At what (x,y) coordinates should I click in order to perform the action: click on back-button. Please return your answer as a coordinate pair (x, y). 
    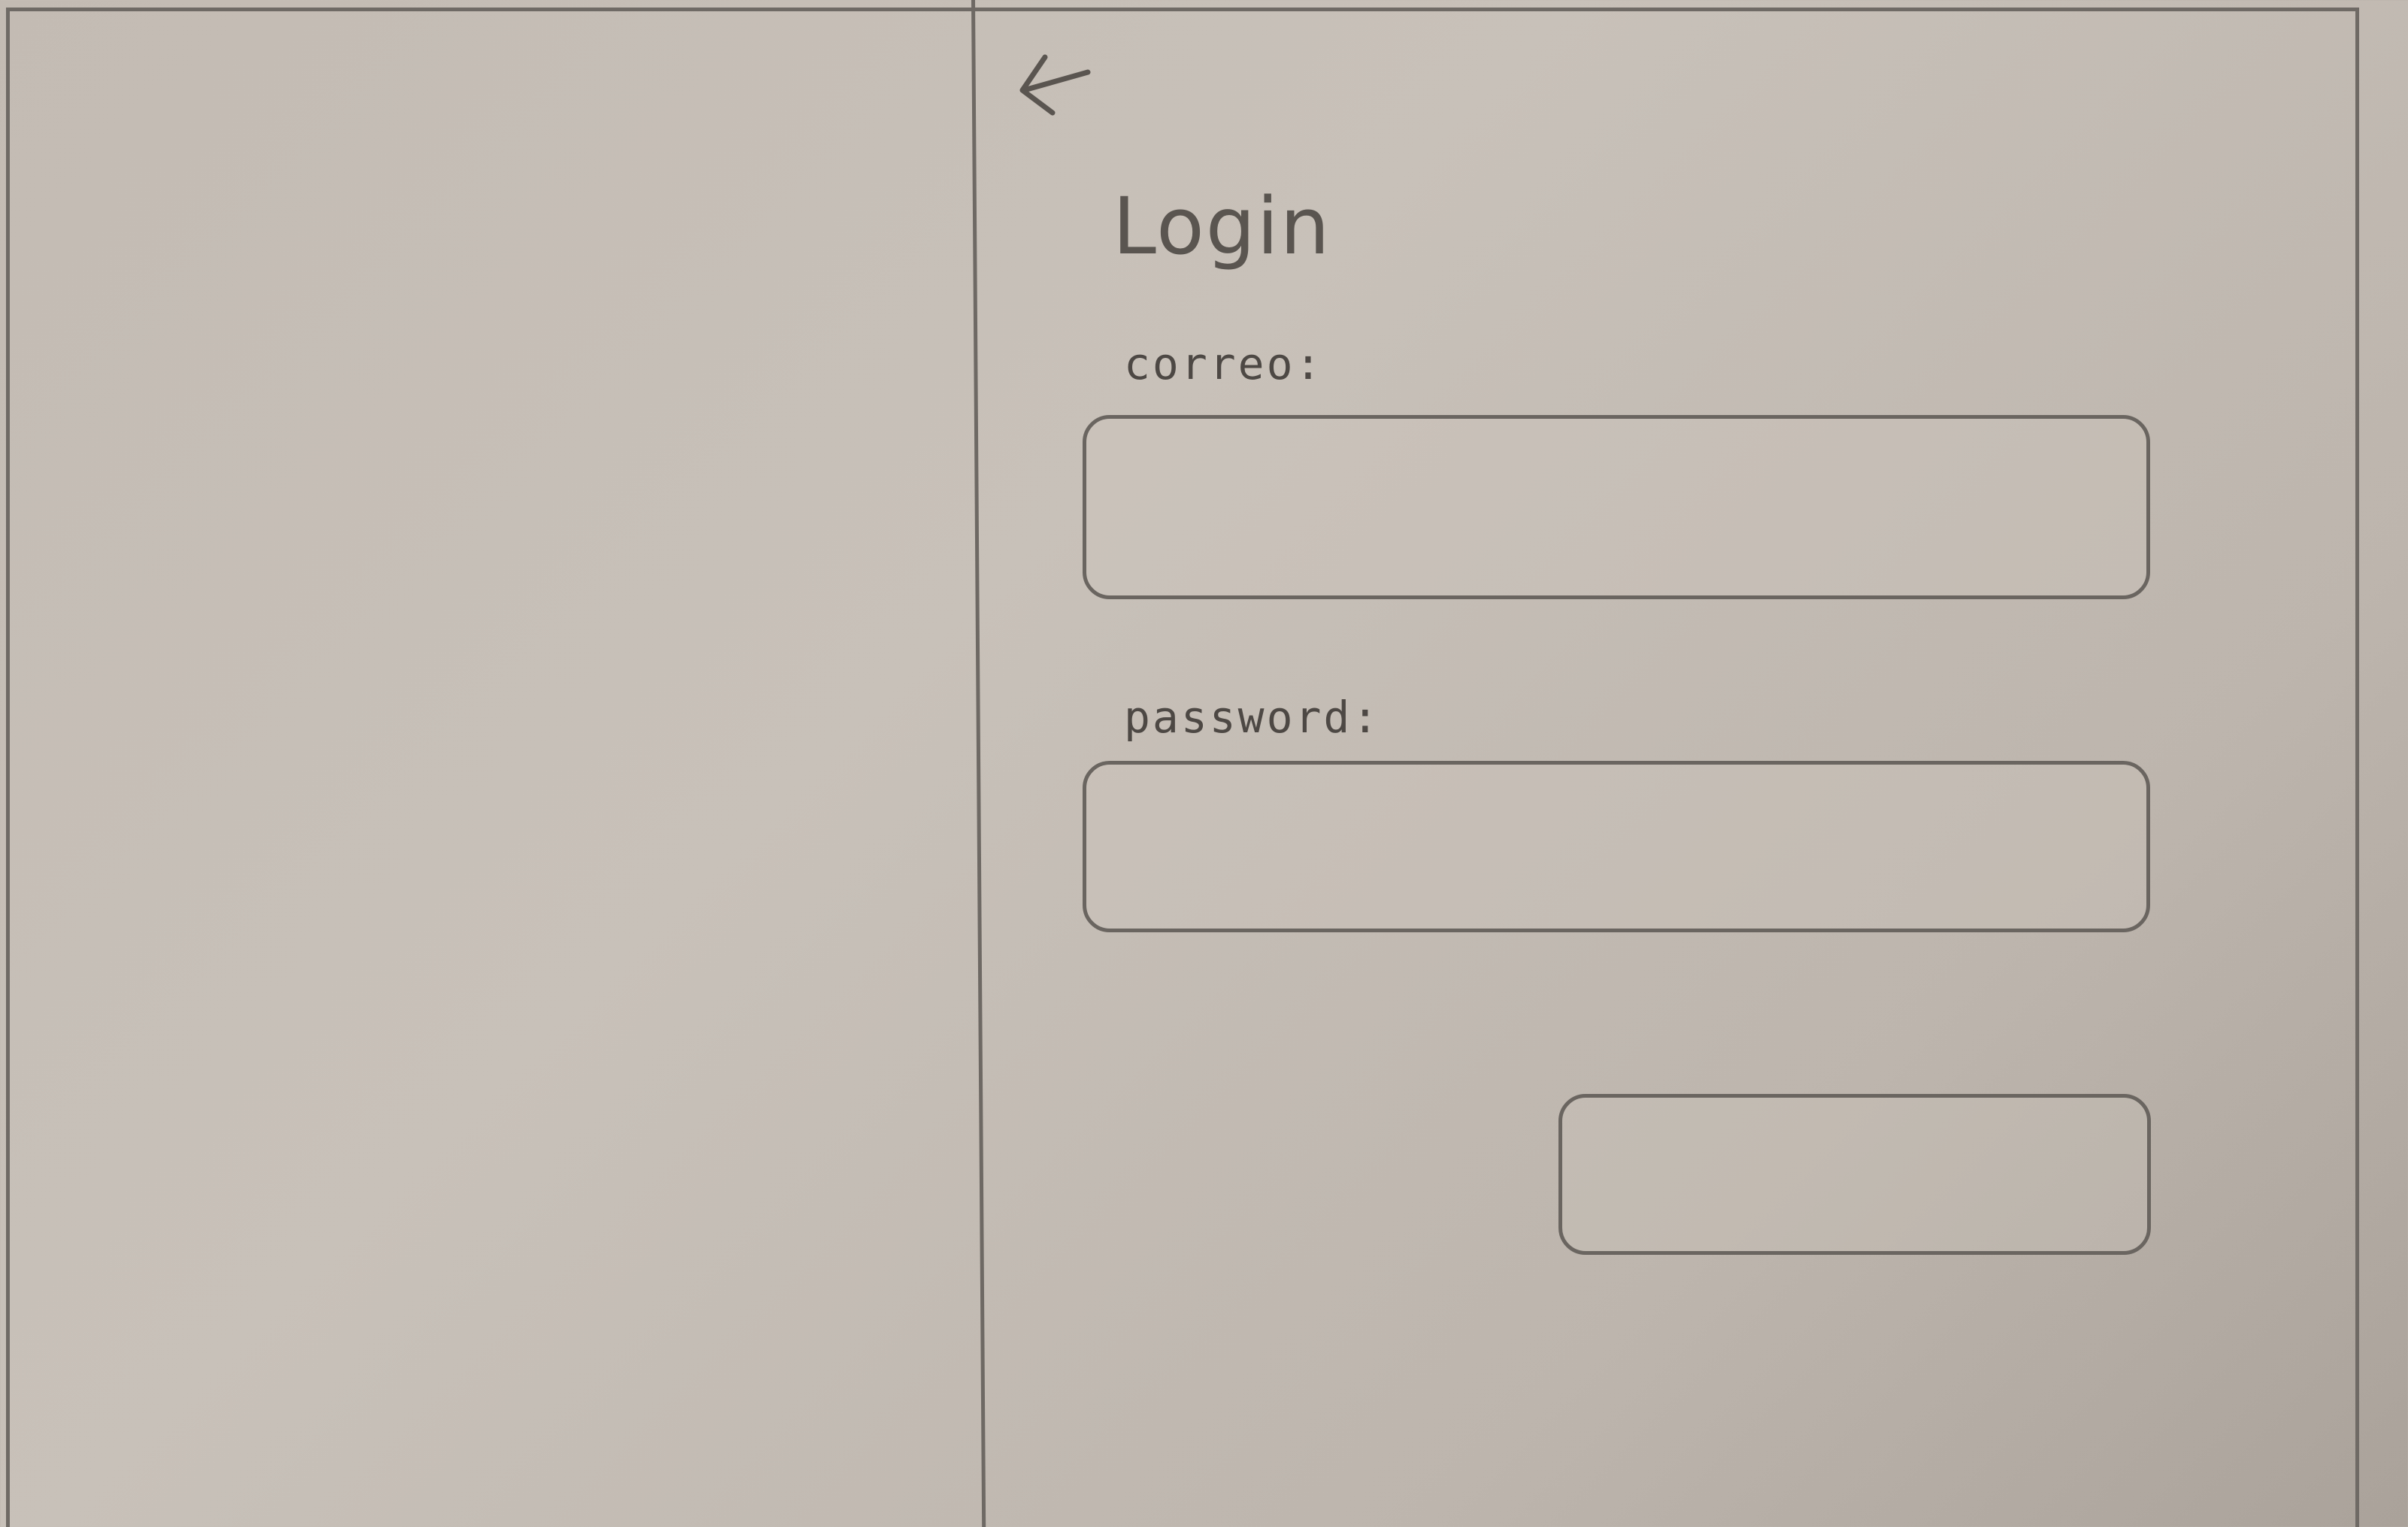
    Looking at the image, I should click on (1054, 81).